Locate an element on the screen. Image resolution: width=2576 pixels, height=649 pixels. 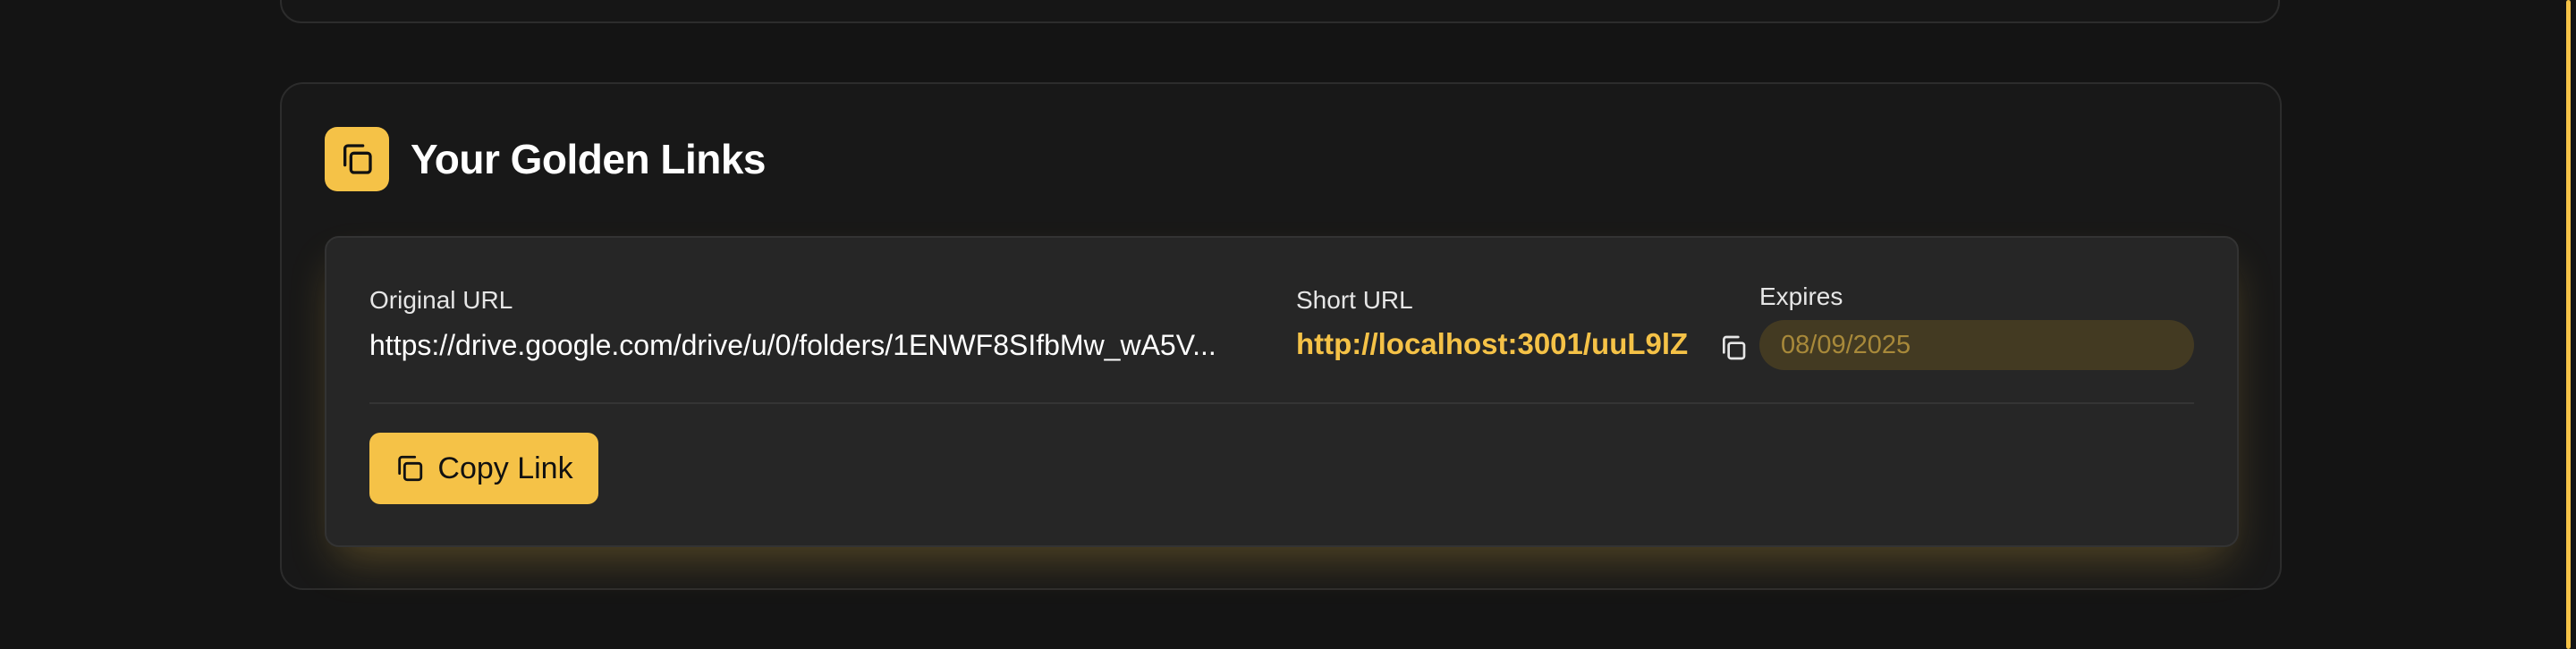
copy-link-button: Copy Link is located at coordinates (483, 468).